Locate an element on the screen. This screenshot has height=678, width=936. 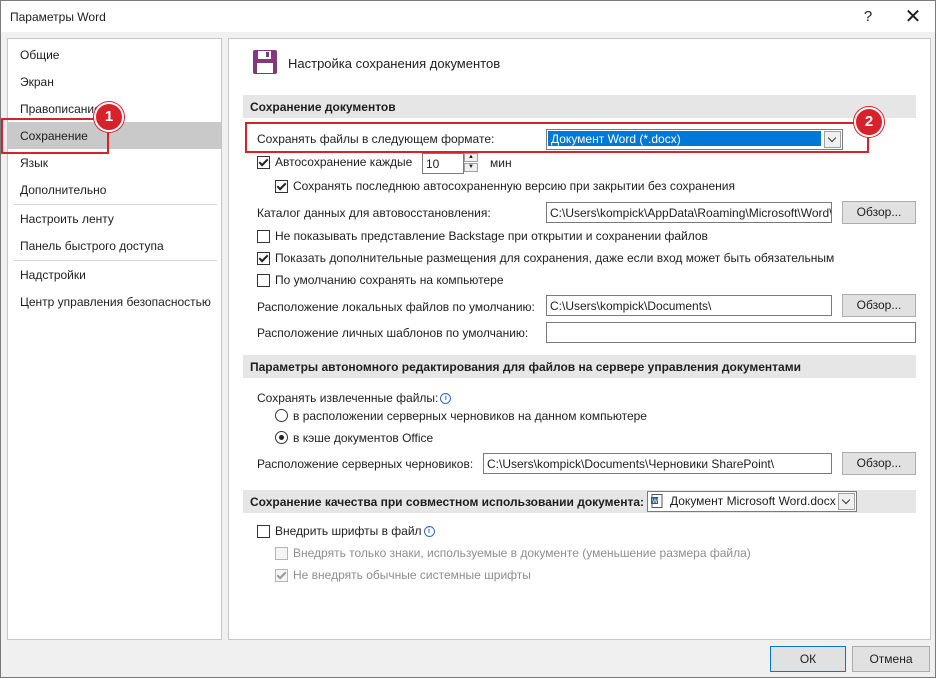
sidebar-item-label: Язык is located at coordinates (34, 163).